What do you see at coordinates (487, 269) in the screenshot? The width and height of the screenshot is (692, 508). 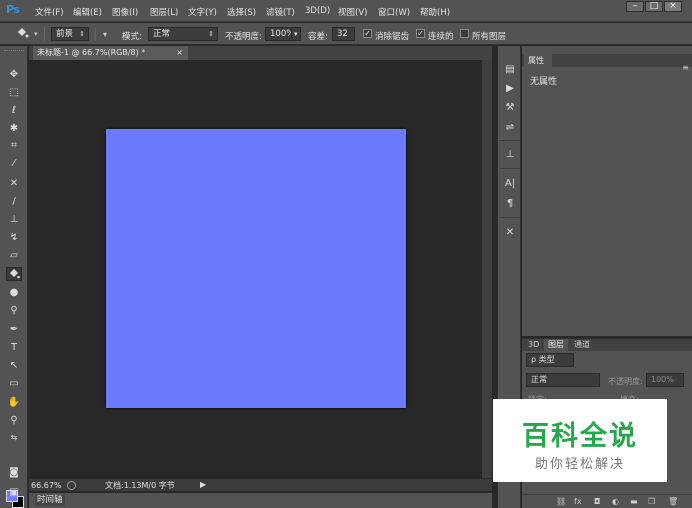 I see `vertical-scrollbar` at bounding box center [487, 269].